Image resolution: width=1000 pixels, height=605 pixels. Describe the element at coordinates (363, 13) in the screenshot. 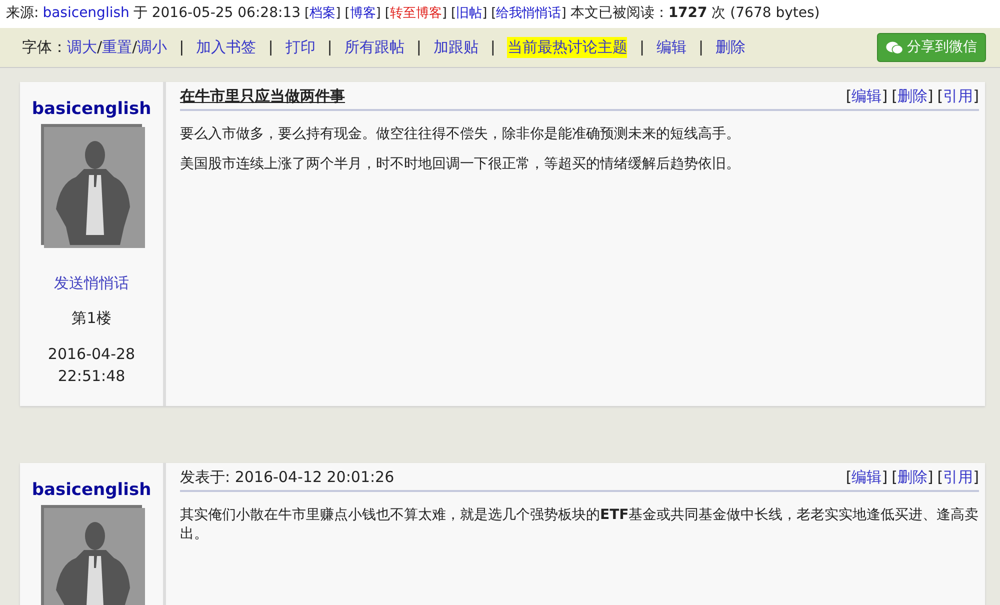

I see `bracketed-link: 博客` at that location.